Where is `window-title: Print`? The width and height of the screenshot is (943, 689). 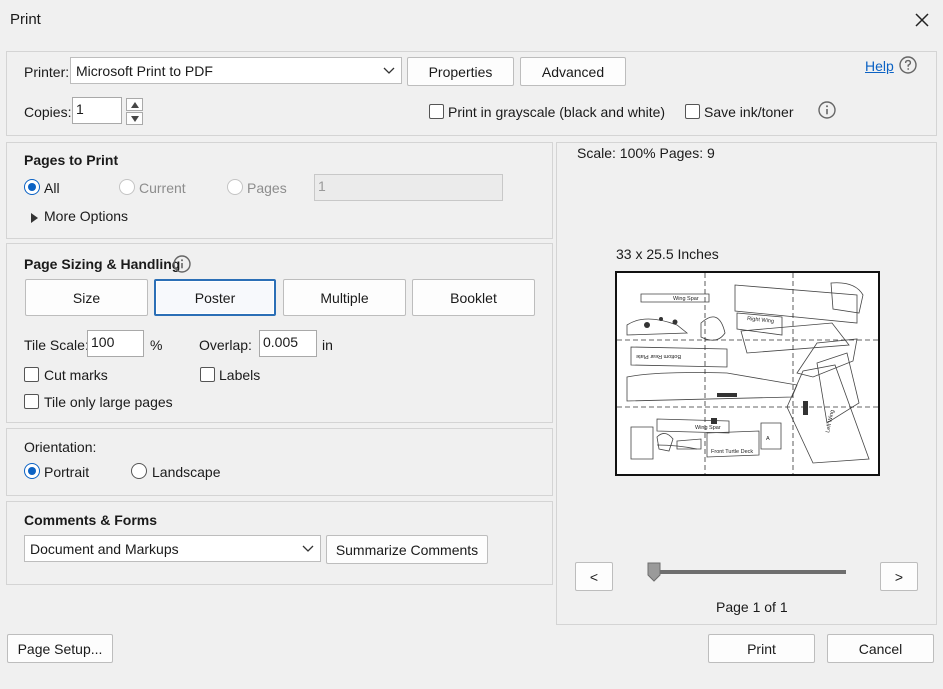
window-title: Print is located at coordinates (25, 19).